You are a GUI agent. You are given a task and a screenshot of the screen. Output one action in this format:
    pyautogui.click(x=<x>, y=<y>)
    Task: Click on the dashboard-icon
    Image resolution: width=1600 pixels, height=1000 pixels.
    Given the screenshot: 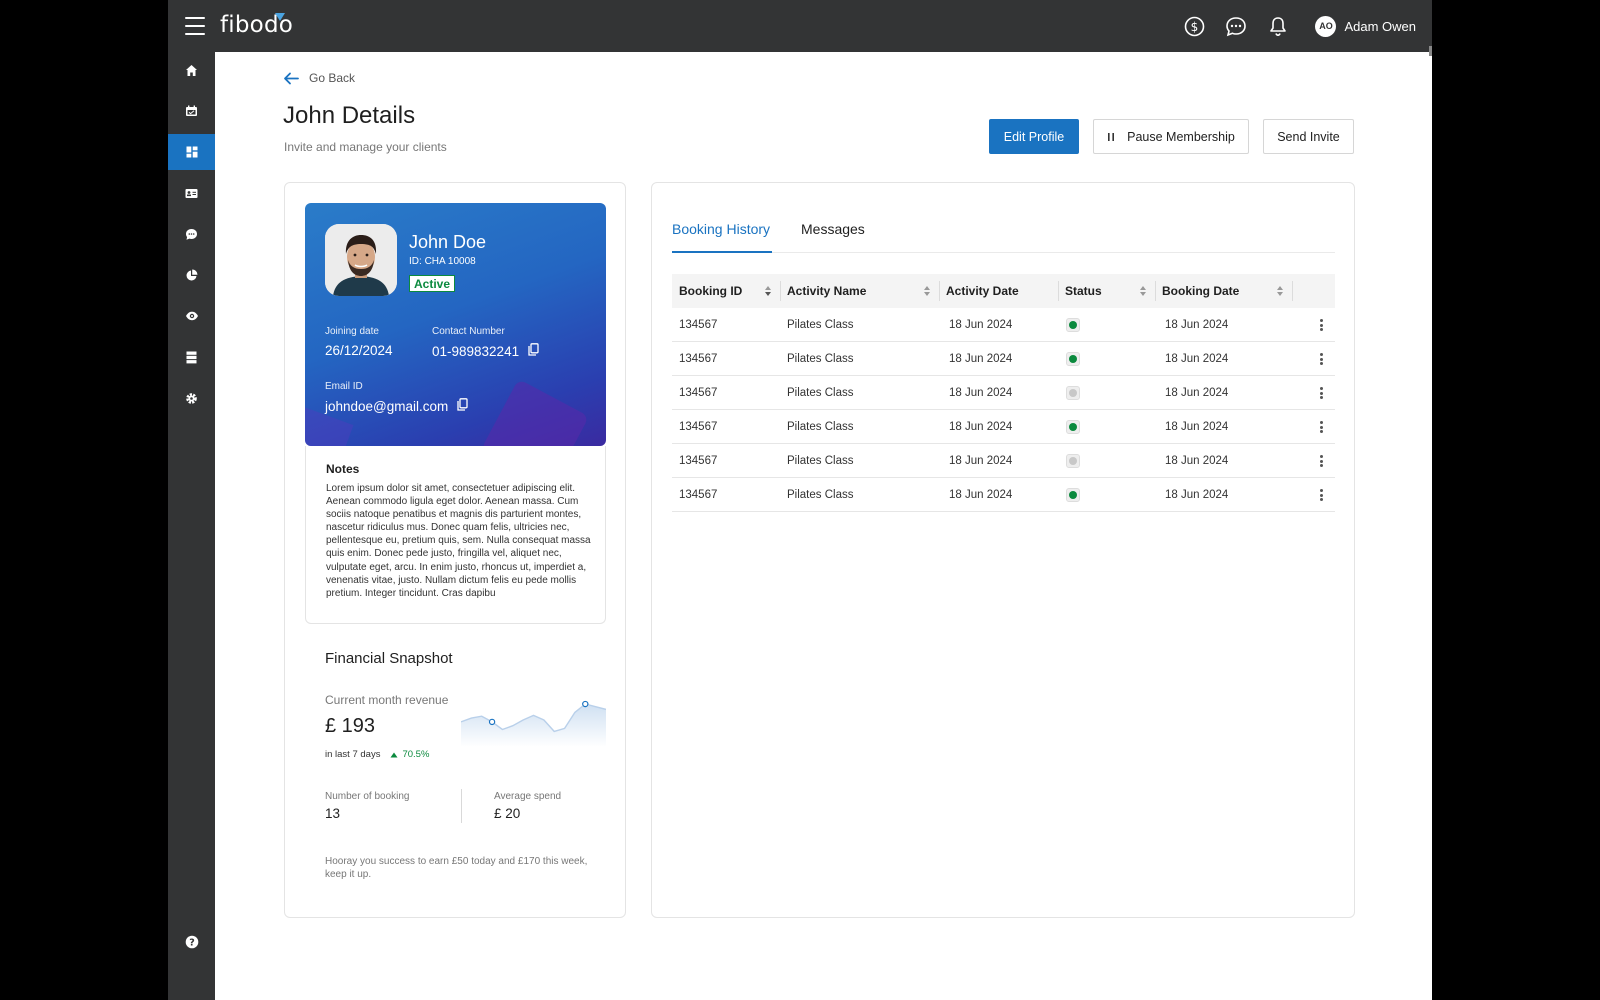 What is the action you would take?
    pyautogui.click(x=191, y=152)
    